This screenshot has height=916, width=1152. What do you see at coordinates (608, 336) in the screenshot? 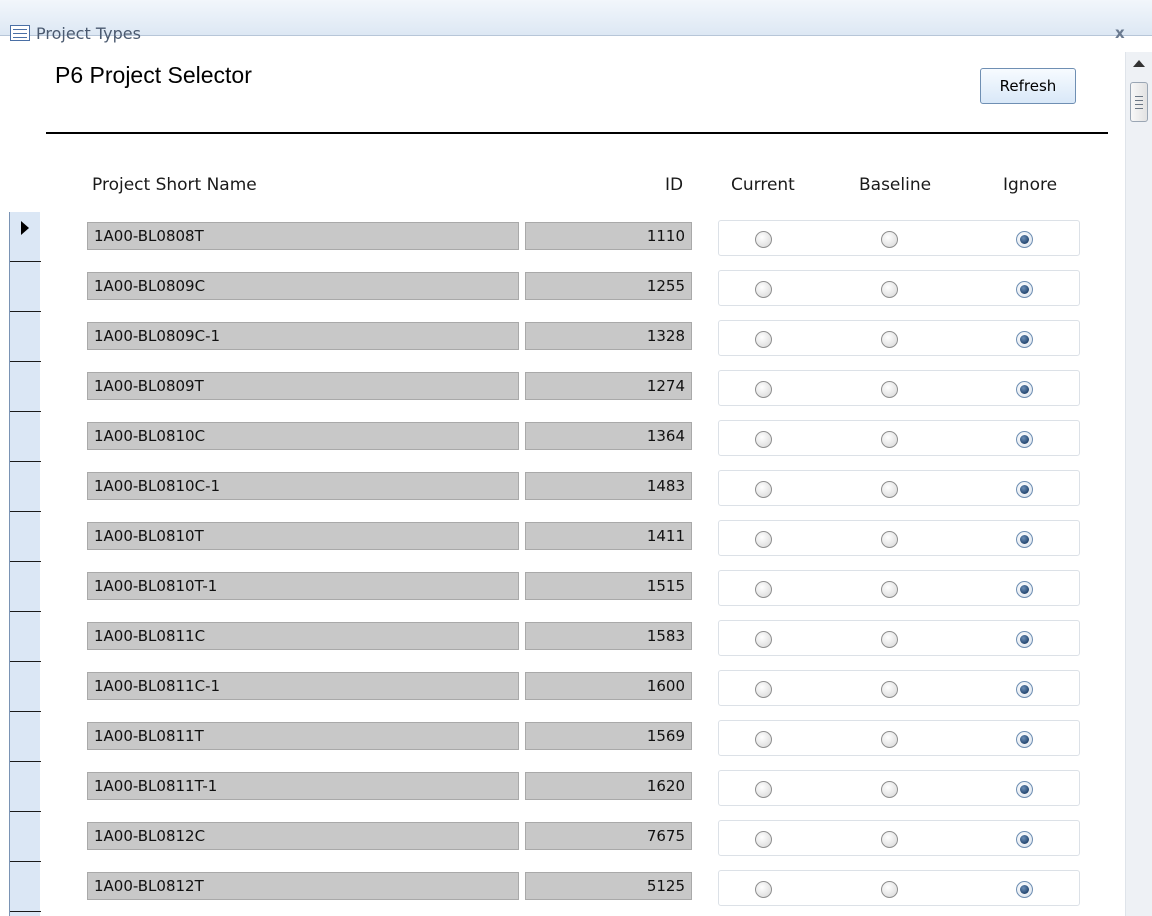
I see `project-id-field: 1328` at bounding box center [608, 336].